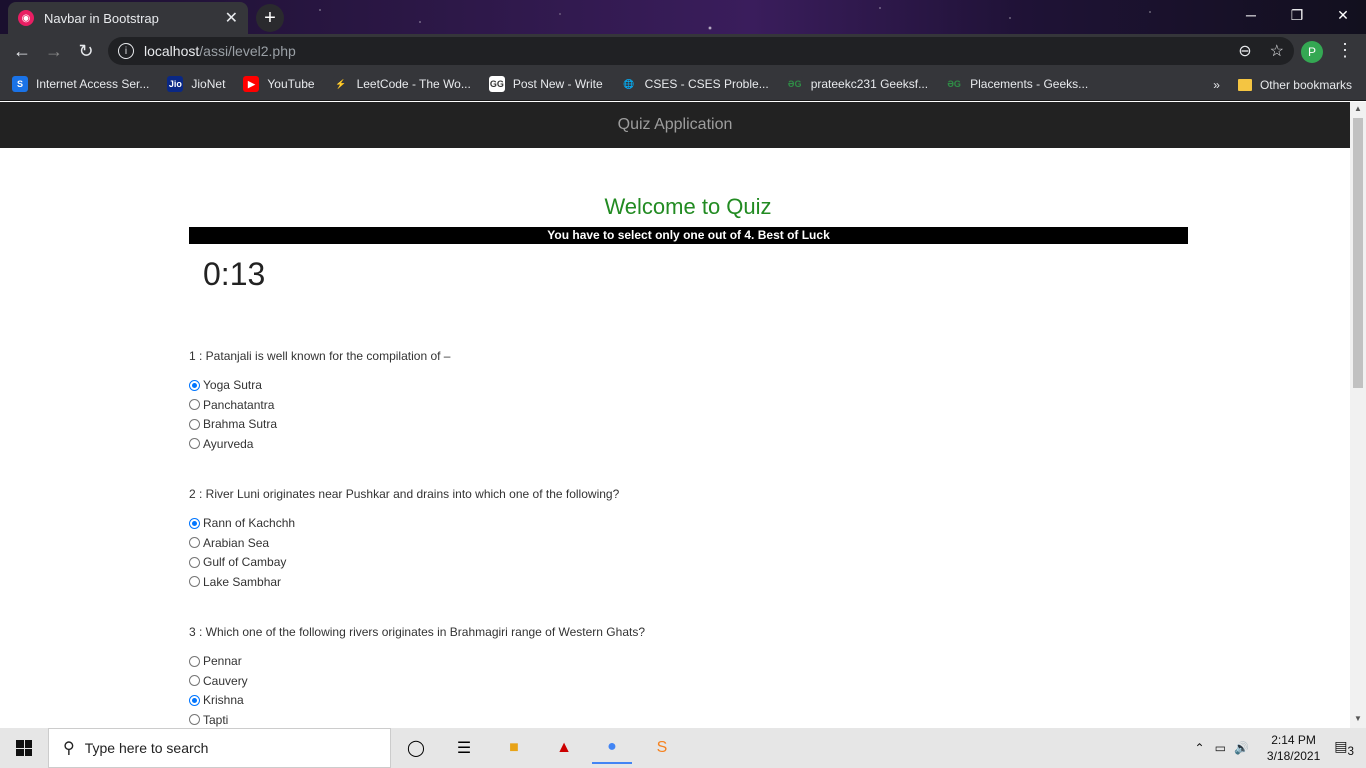 The image size is (1366, 768). Describe the element at coordinates (1344, 748) in the screenshot. I see `notification-center-icon: ▤3` at that location.